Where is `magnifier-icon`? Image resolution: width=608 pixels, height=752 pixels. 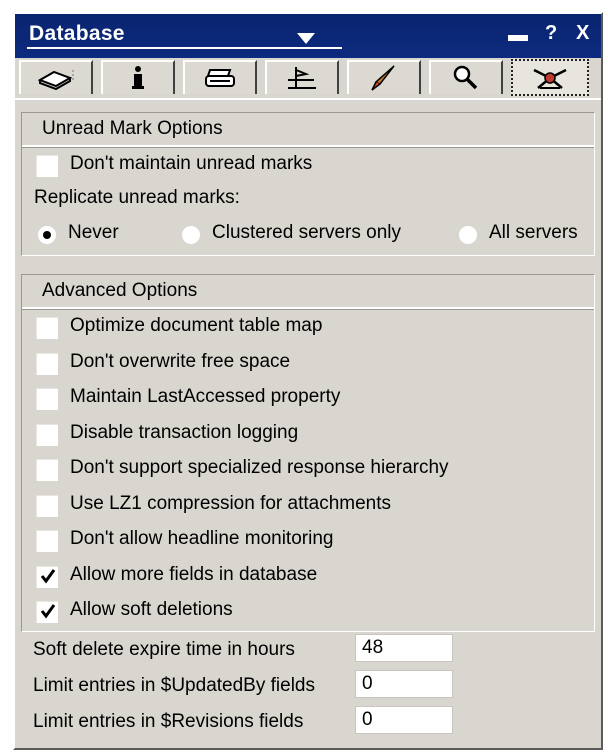 magnifier-icon is located at coordinates (465, 77).